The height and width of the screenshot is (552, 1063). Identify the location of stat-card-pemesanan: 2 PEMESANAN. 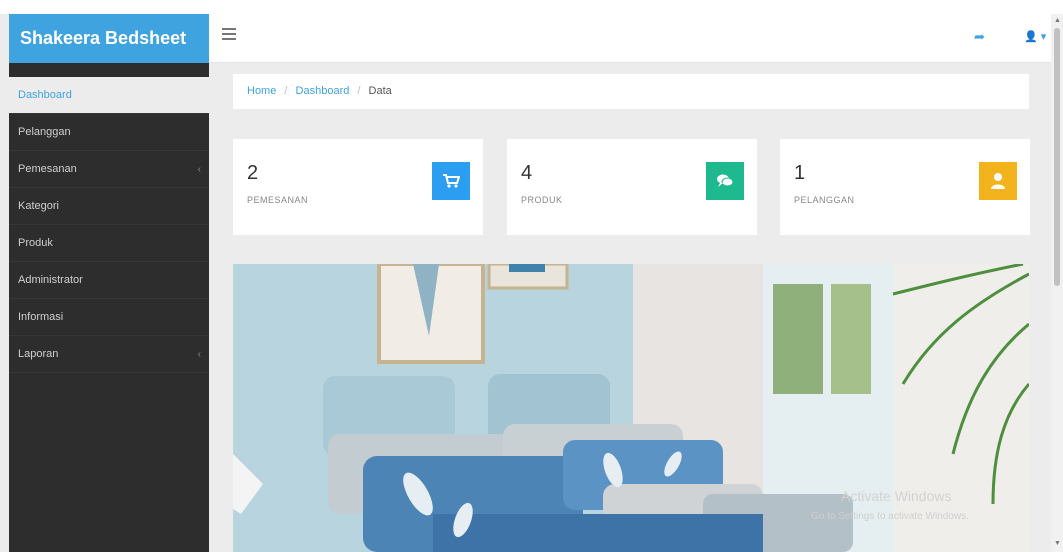
(358, 187).